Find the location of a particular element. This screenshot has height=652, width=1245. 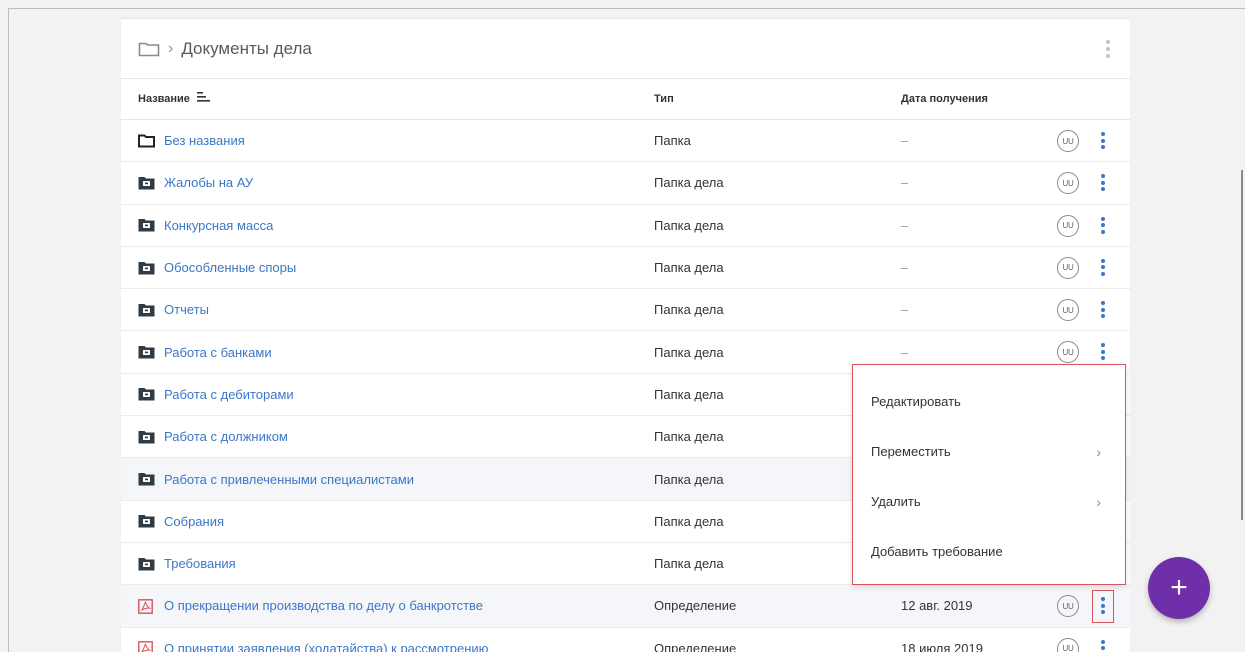

folder-outline-icon is located at coordinates (149, 49).